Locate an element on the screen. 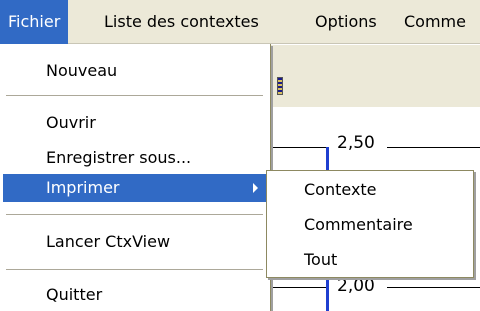 Image resolution: width=480 pixels, height=311 pixels. submenu-item-commentaire: Commentaire is located at coordinates (370, 225).